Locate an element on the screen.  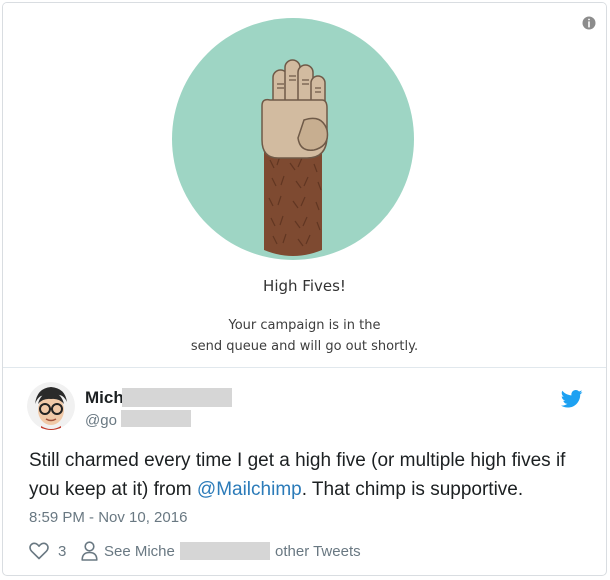
info-icon is located at coordinates (589, 23).